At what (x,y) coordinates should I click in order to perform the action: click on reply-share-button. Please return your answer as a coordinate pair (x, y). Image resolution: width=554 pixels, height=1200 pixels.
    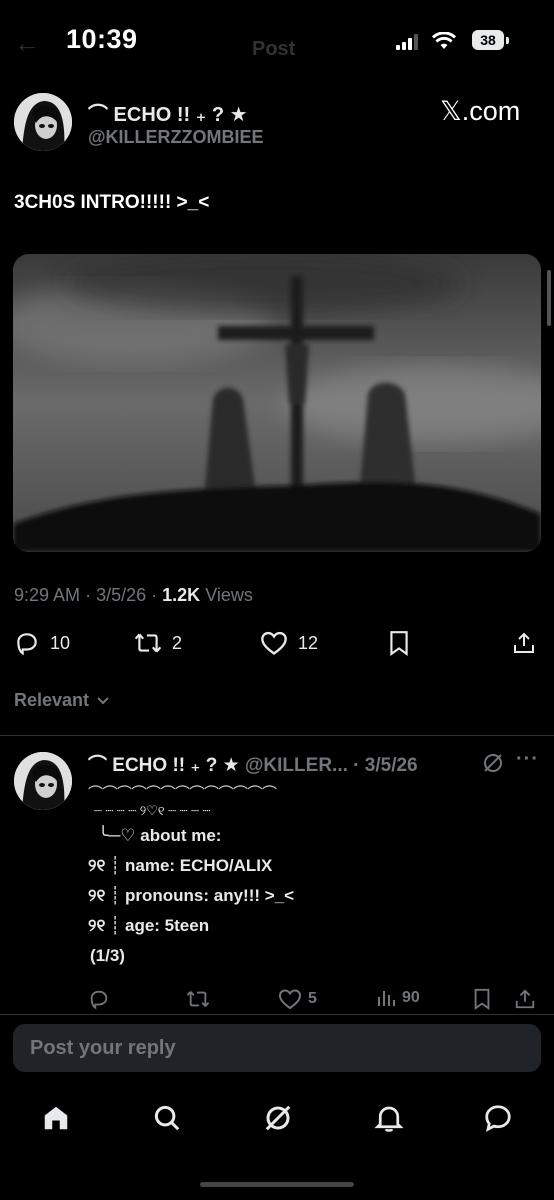
    Looking at the image, I should click on (525, 999).